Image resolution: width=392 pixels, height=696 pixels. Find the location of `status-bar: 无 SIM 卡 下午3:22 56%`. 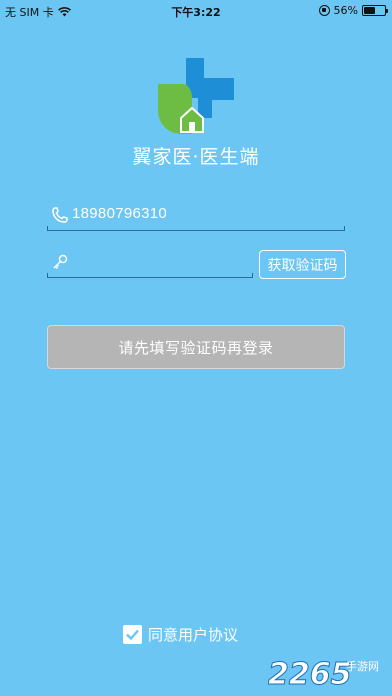

status-bar: 无 SIM 卡 下午3:22 56% is located at coordinates (196, 11).